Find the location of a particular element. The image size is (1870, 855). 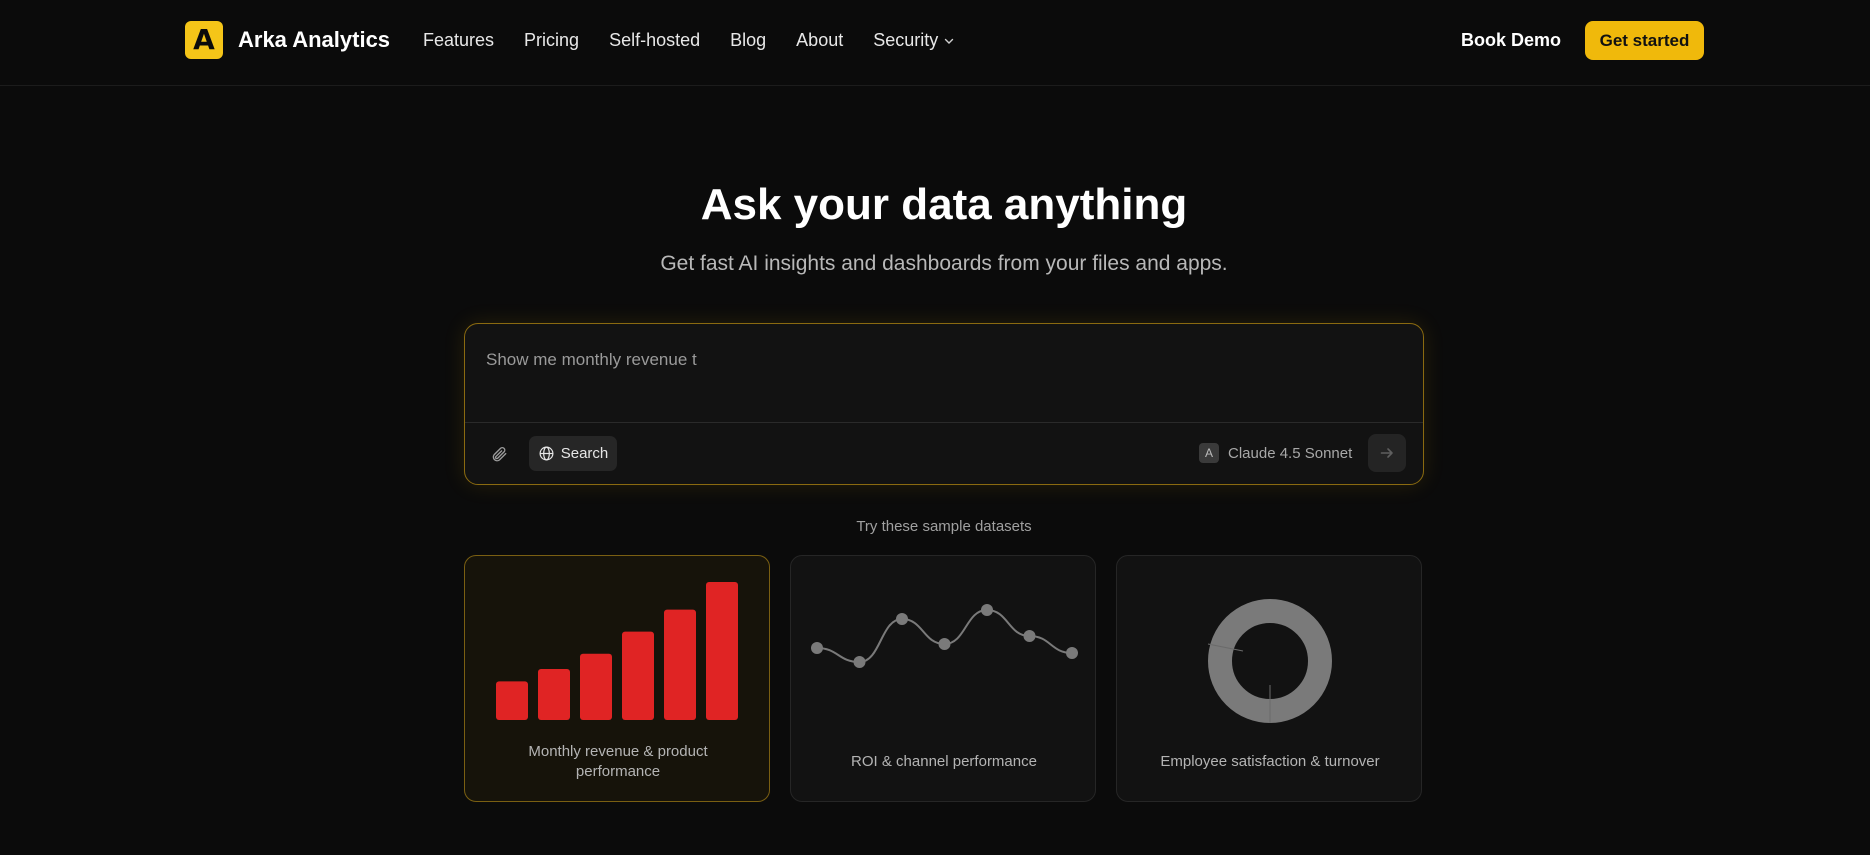

samples-label: Try these sample datasets is located at coordinates (944, 526).